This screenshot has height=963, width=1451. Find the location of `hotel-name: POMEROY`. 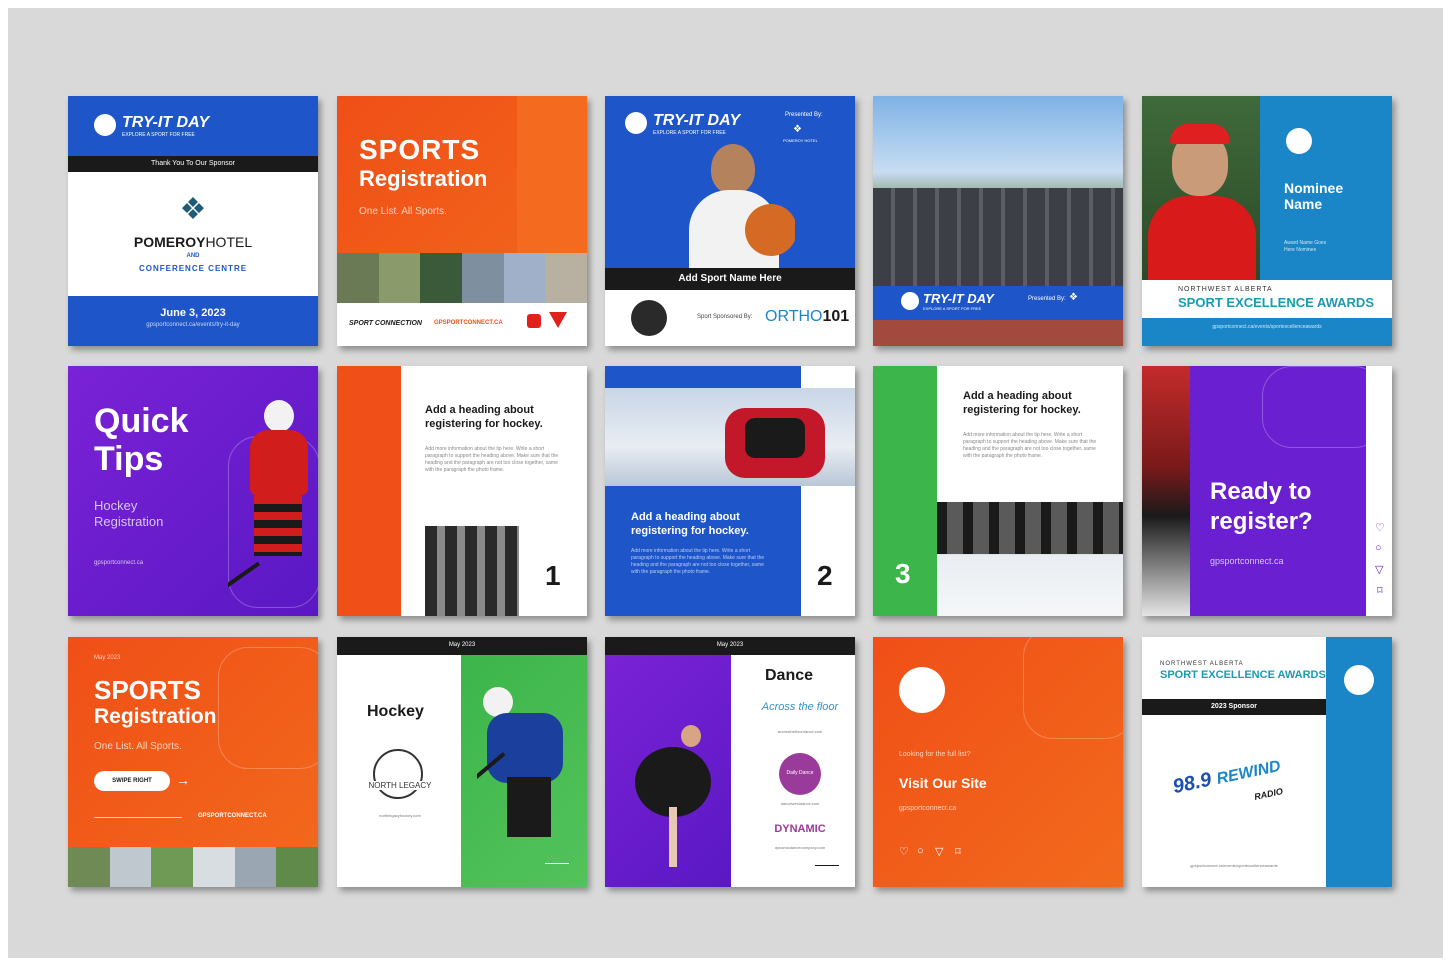

hotel-name: POMEROY is located at coordinates (169, 242).